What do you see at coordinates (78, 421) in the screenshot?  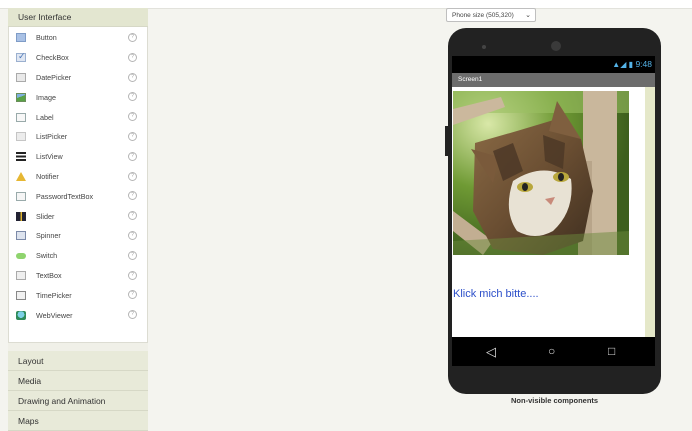 I see `category-maps: Maps` at bounding box center [78, 421].